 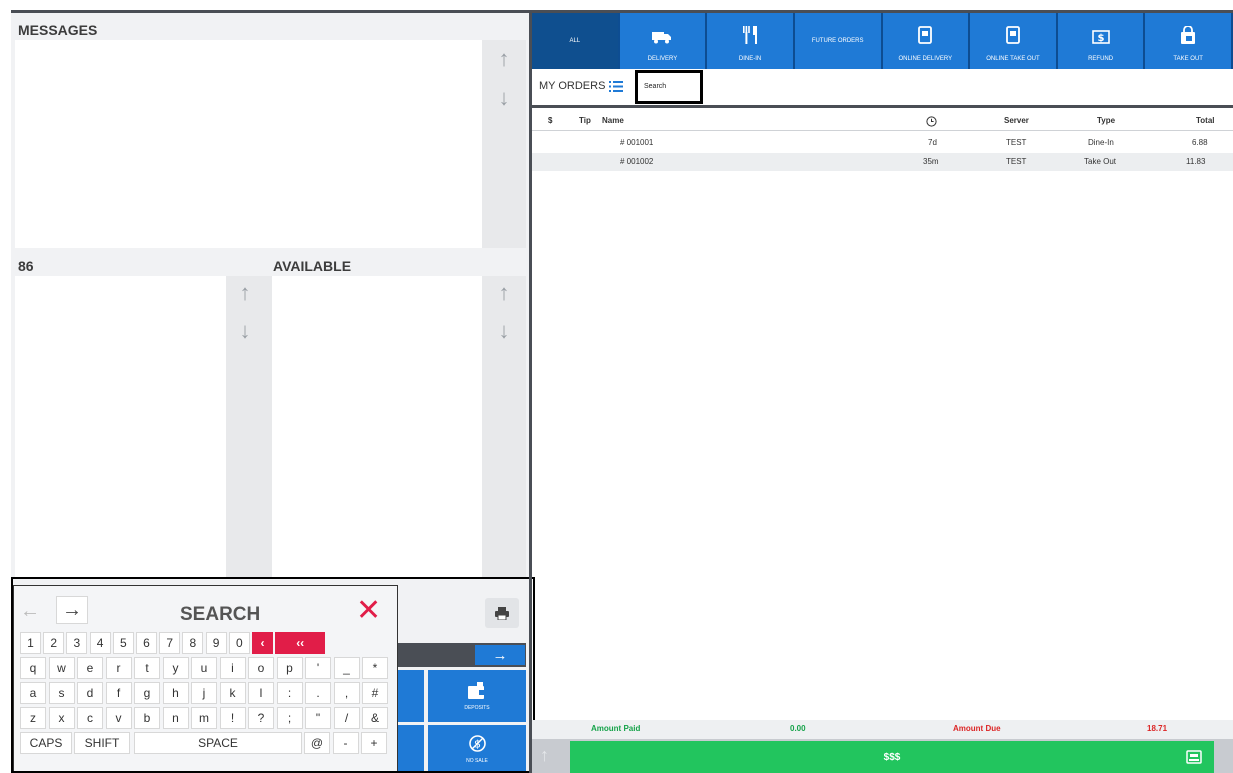 I want to click on col-name: Name, so click(x=613, y=120).